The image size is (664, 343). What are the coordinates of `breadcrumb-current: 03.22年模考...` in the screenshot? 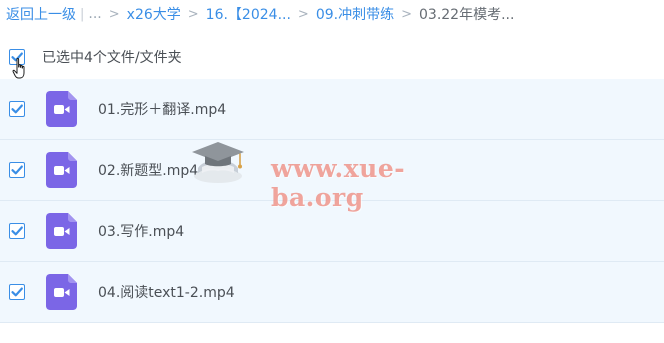 It's located at (467, 15).